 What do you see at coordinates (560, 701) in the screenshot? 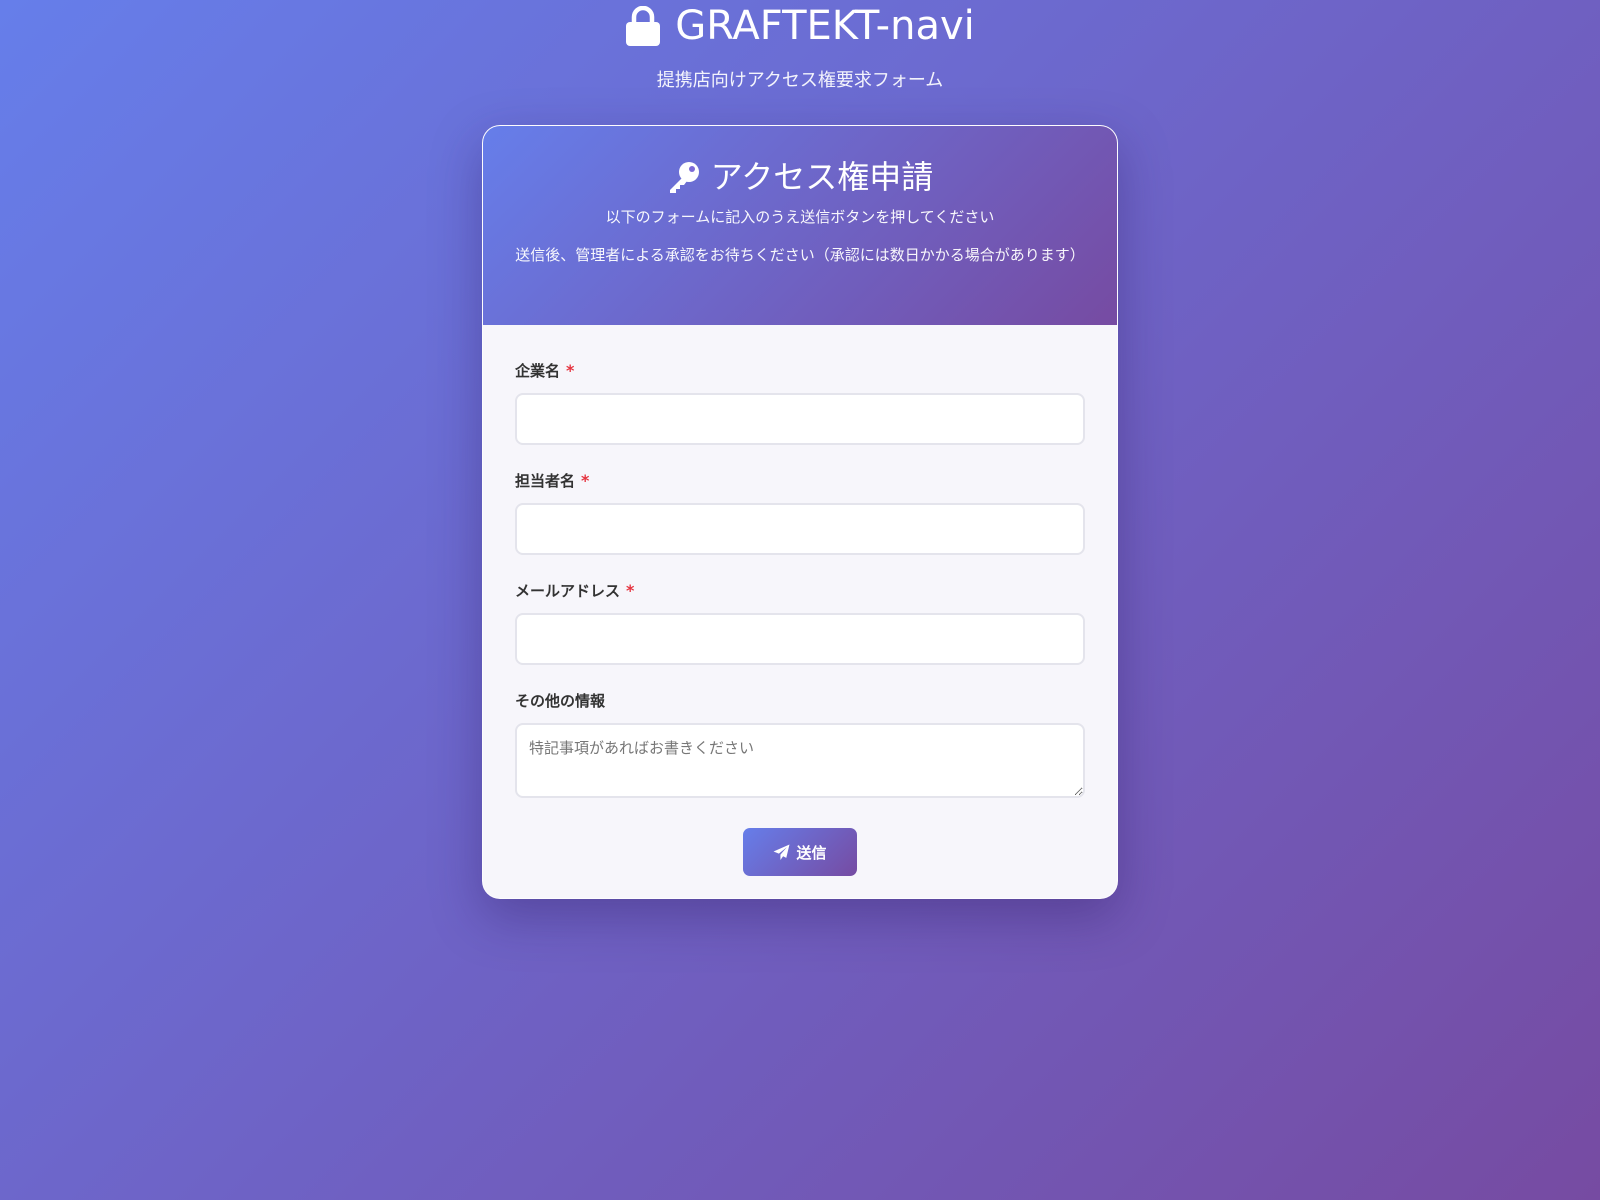
I see `other-info-label-text: その他の情報` at bounding box center [560, 701].